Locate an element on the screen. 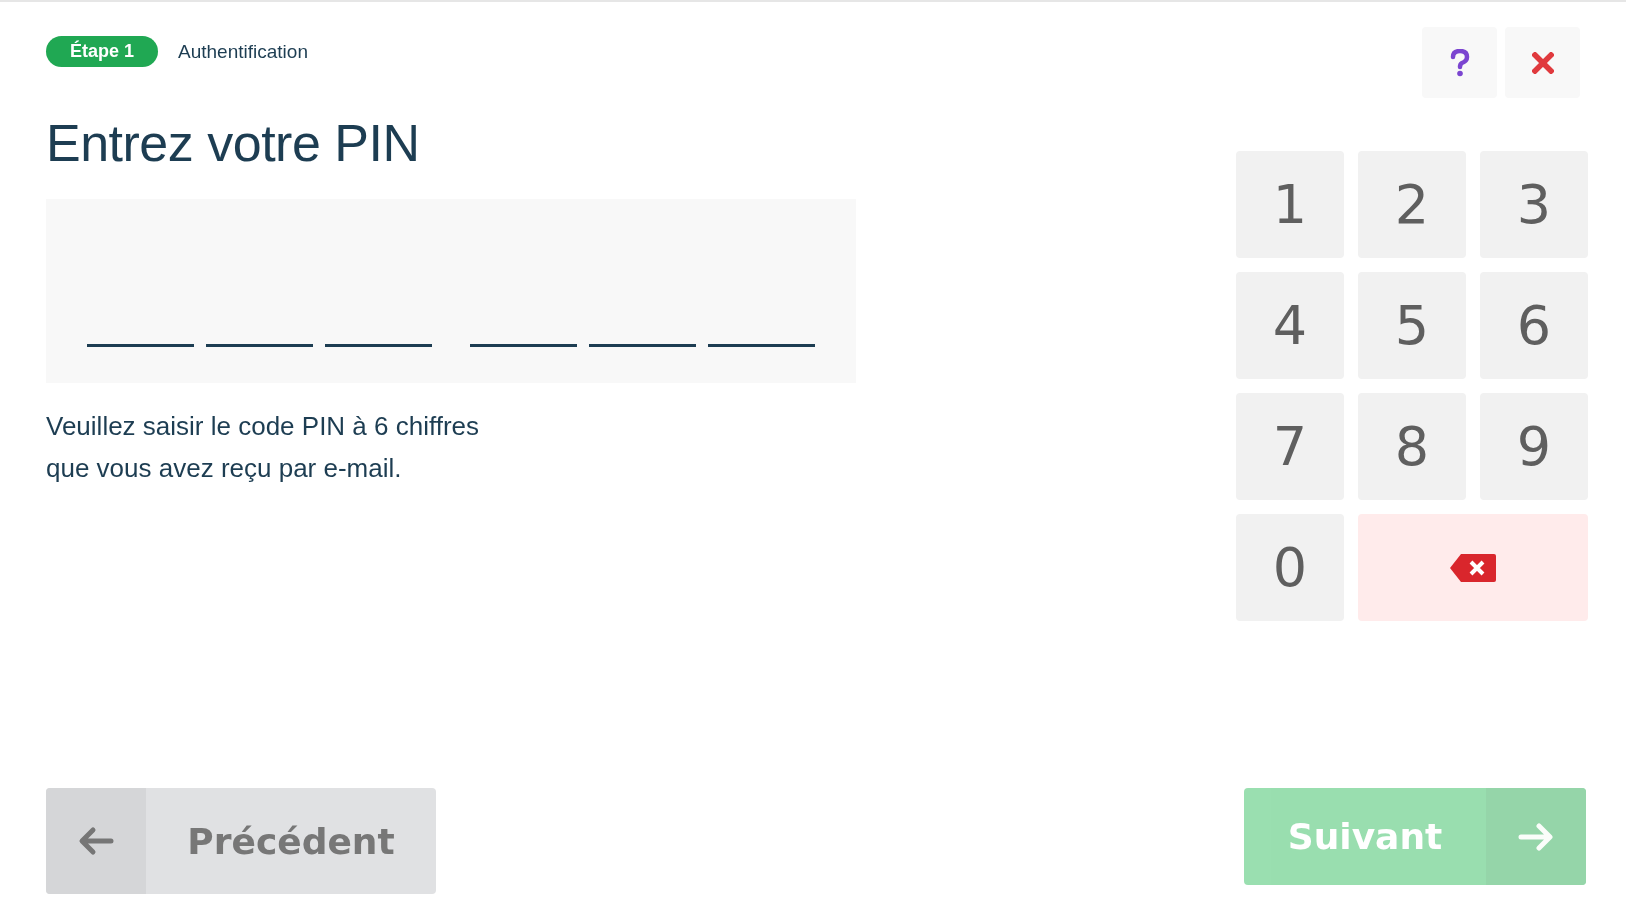 The width and height of the screenshot is (1626, 920). close-button is located at coordinates (1542, 62).